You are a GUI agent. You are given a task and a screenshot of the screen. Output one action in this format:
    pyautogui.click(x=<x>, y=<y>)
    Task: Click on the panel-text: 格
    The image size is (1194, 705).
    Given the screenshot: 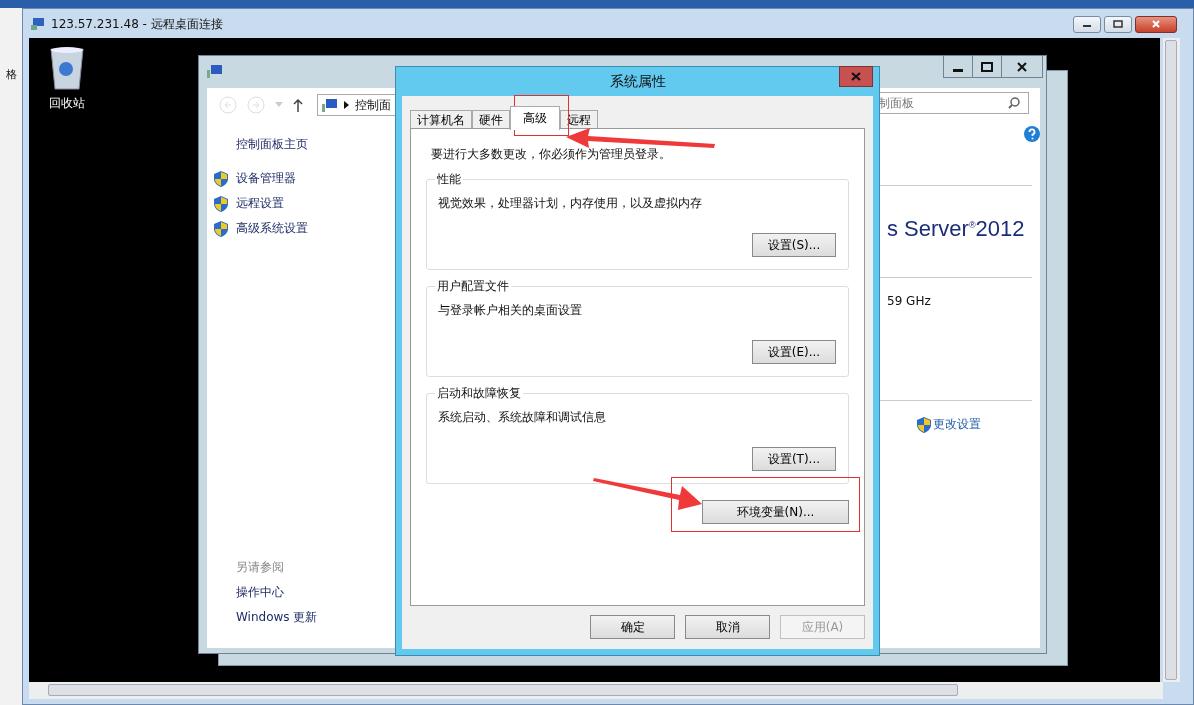 What is the action you would take?
    pyautogui.click(x=11, y=74)
    